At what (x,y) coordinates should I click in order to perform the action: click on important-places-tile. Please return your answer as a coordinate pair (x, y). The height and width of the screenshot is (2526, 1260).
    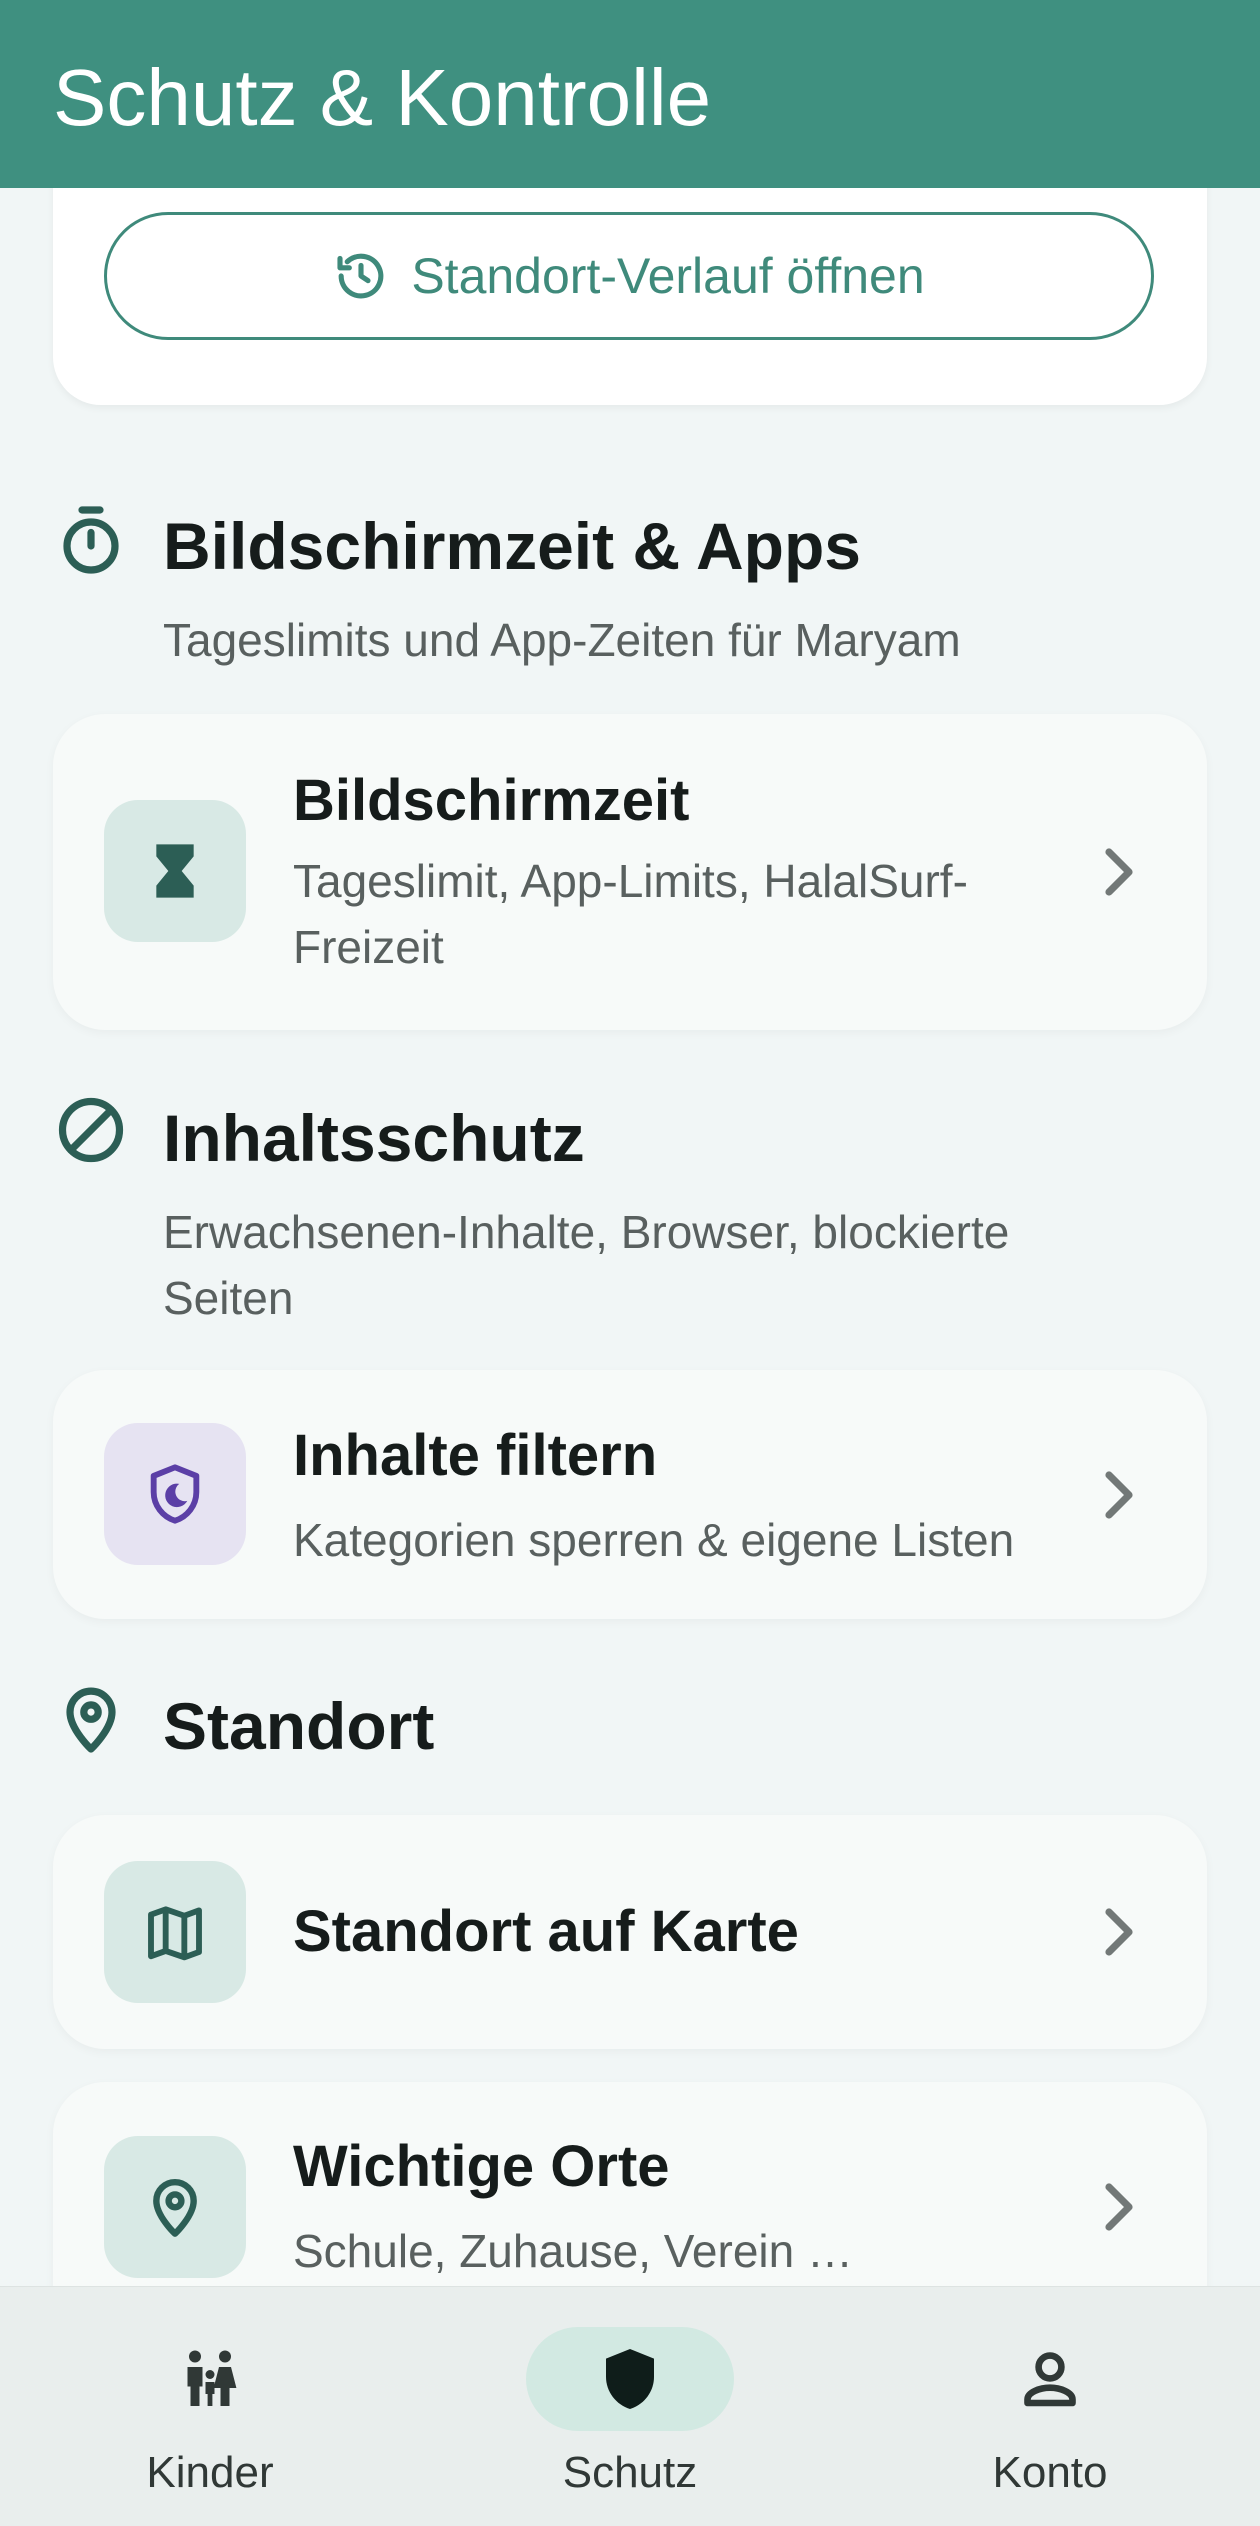
    Looking at the image, I should click on (175, 2207).